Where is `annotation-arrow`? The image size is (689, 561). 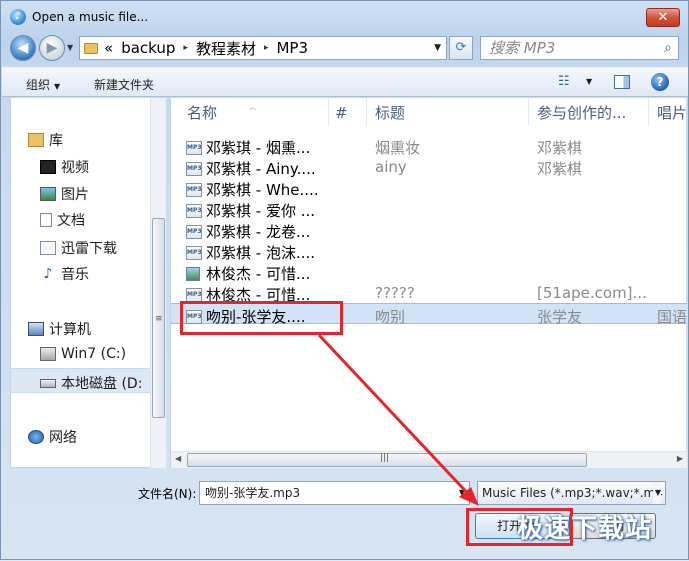 annotation-arrow is located at coordinates (398, 419).